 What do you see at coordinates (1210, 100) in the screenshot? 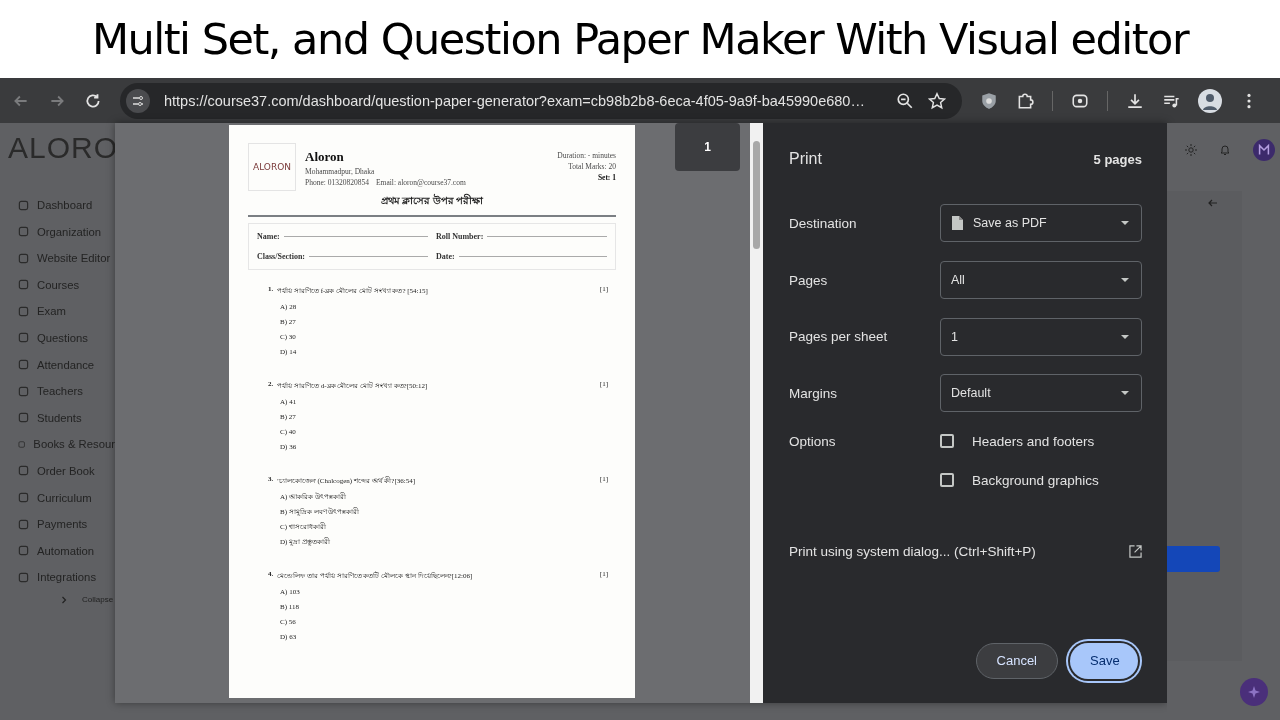
I see `profile-avatar-icon` at bounding box center [1210, 100].